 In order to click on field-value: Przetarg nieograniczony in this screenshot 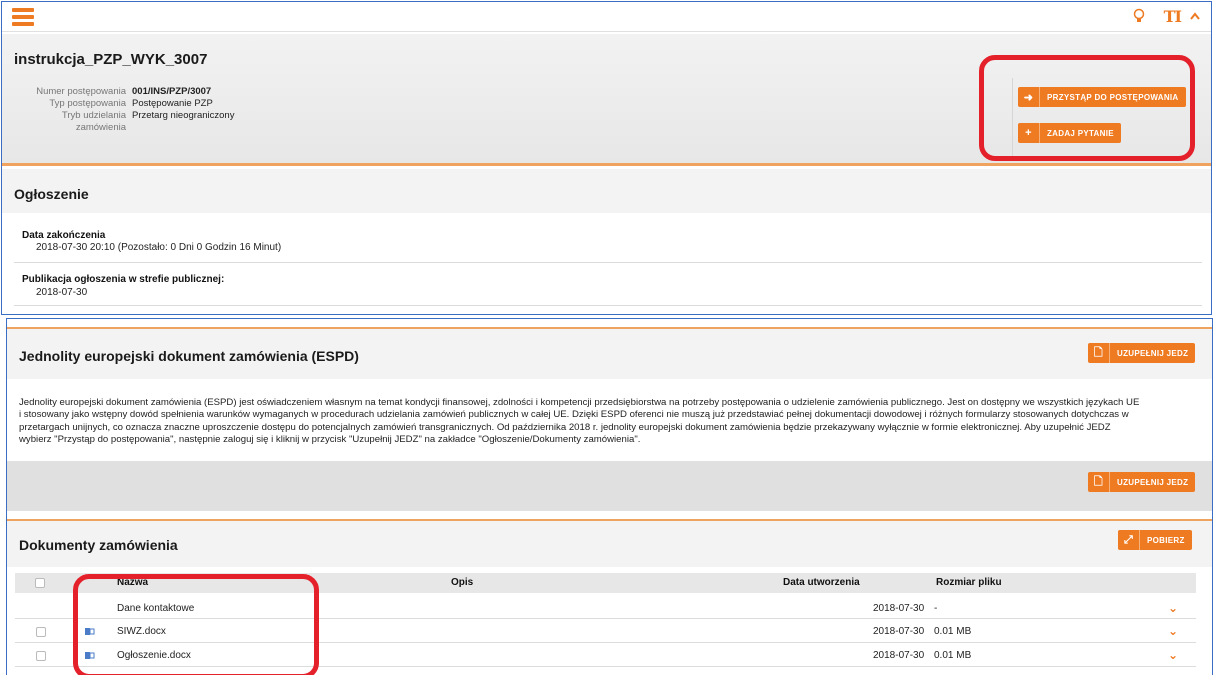, I will do `click(183, 115)`.